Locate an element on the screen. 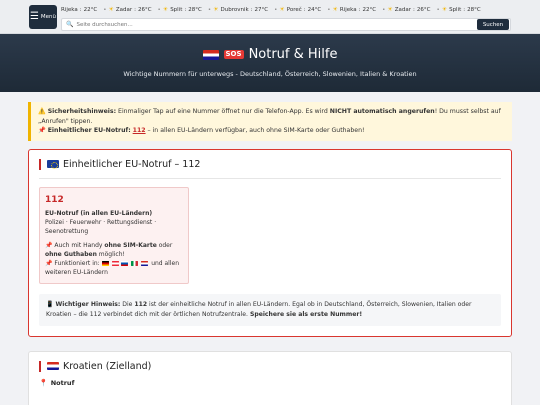  page-title: SOS Notruf & Hilfe is located at coordinates (270, 54).